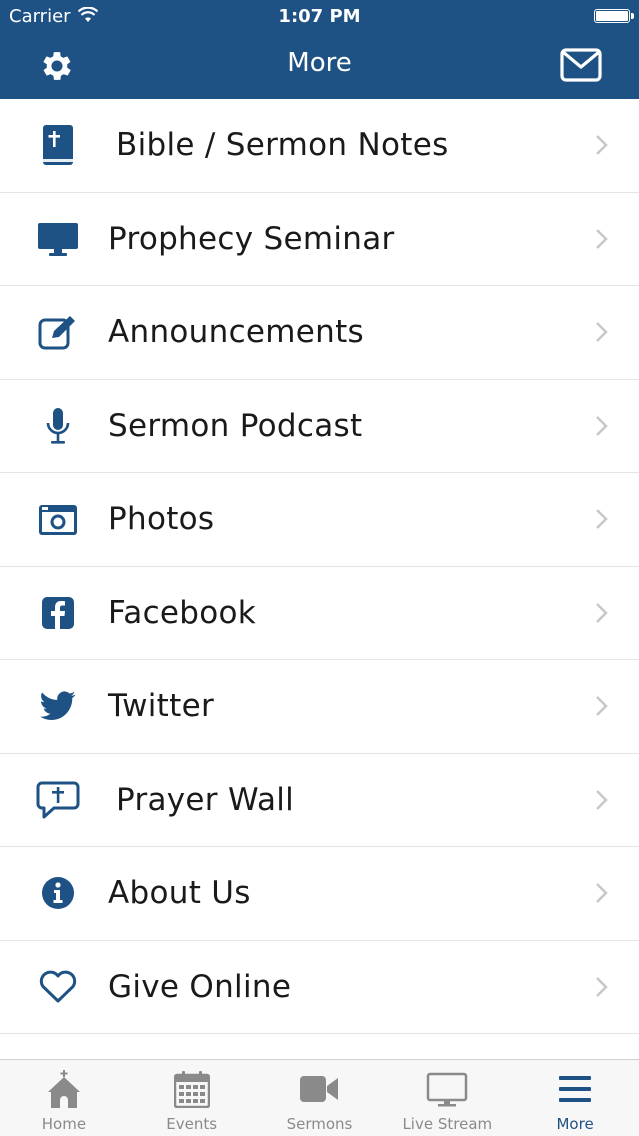 This screenshot has height=1136, width=639. Describe the element at coordinates (319, 987) in the screenshot. I see `menu-item-give-online: Give Online` at that location.